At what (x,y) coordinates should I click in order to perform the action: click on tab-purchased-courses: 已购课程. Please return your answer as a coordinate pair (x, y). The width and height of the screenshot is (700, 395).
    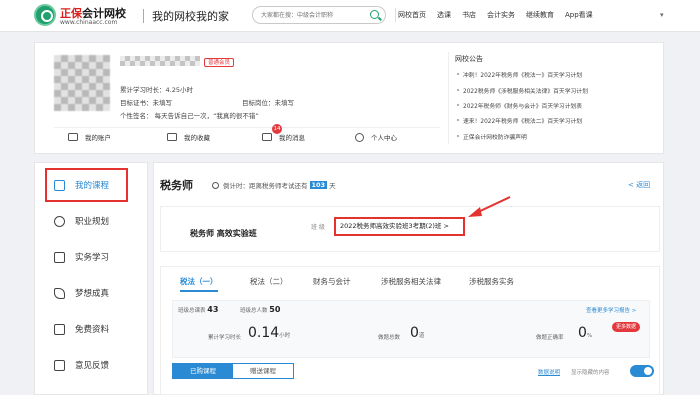
    Looking at the image, I should click on (203, 371).